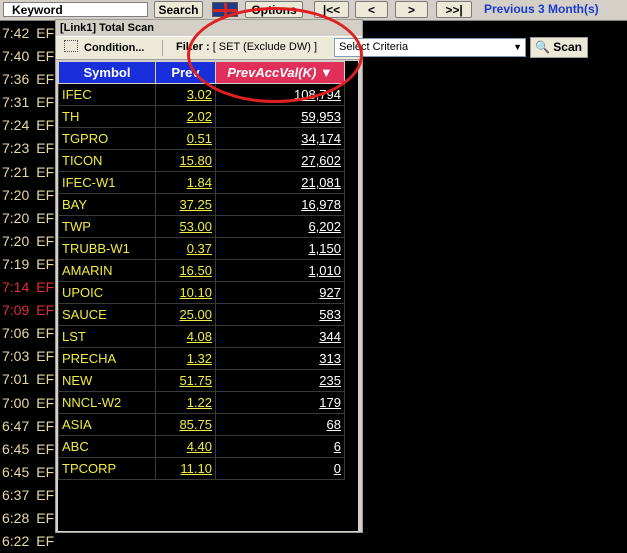  I want to click on prevaccval-cell: 68, so click(280, 424).